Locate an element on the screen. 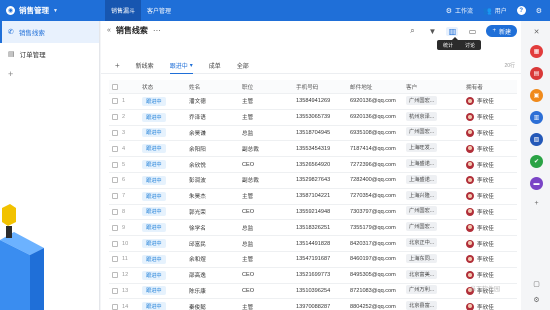 The height and width of the screenshot is (310, 550). calendar-icon: ▦ is located at coordinates (536, 51).